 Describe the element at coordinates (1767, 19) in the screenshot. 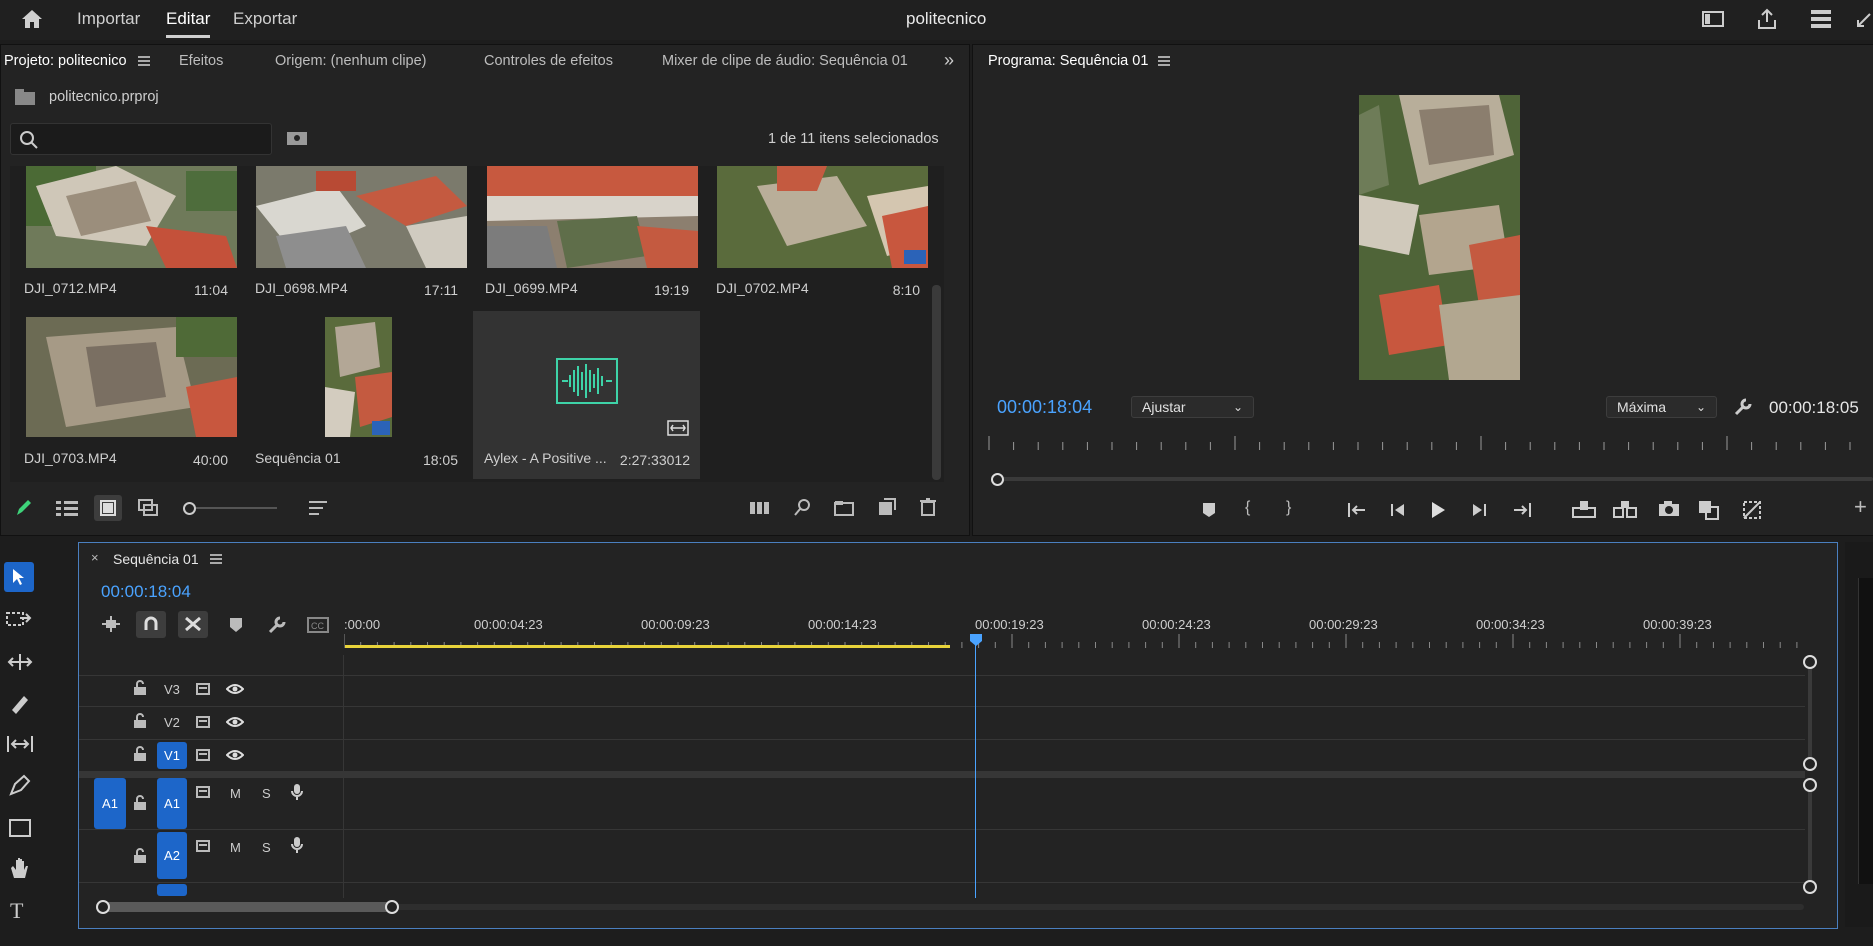

I see `share-icon` at that location.